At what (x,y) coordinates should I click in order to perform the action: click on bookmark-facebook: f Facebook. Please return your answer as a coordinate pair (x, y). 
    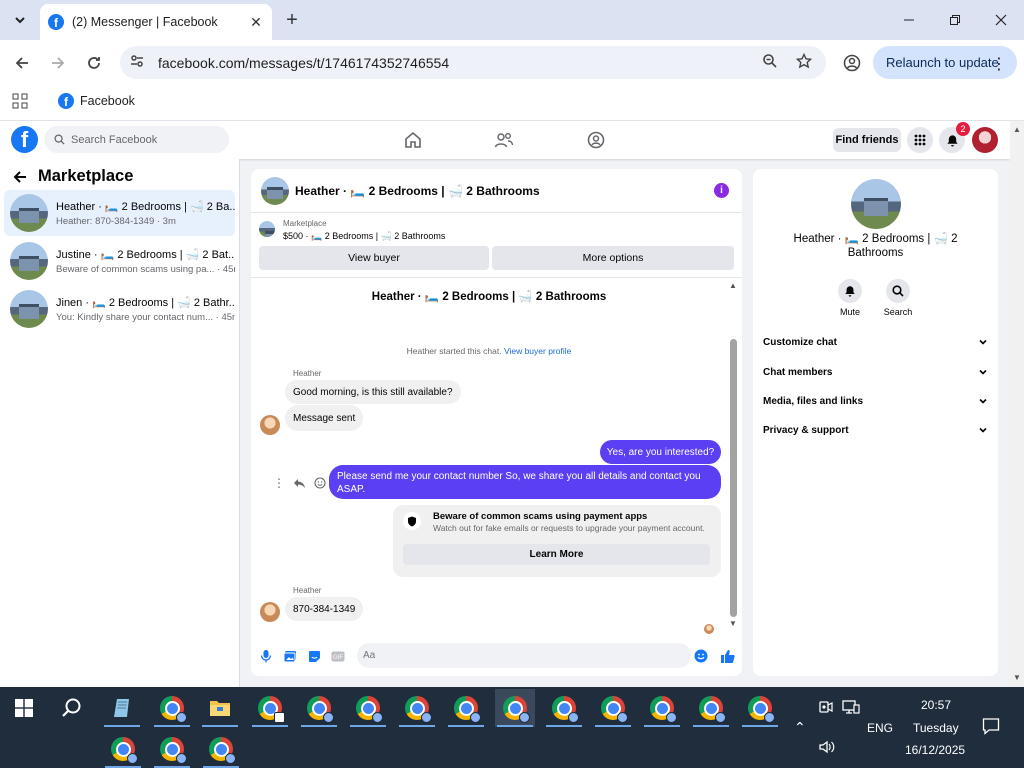
    Looking at the image, I should click on (96, 101).